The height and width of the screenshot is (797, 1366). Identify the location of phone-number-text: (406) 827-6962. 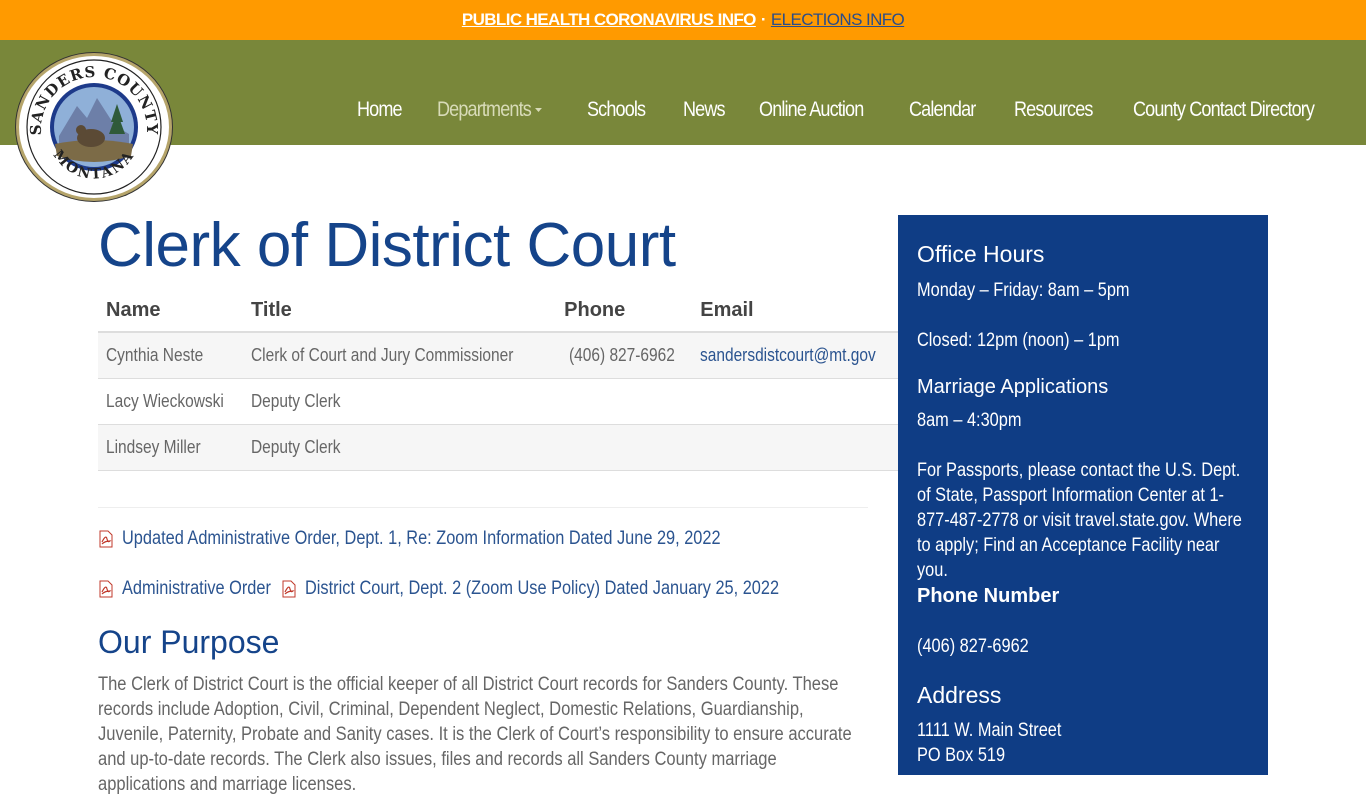
(973, 646).